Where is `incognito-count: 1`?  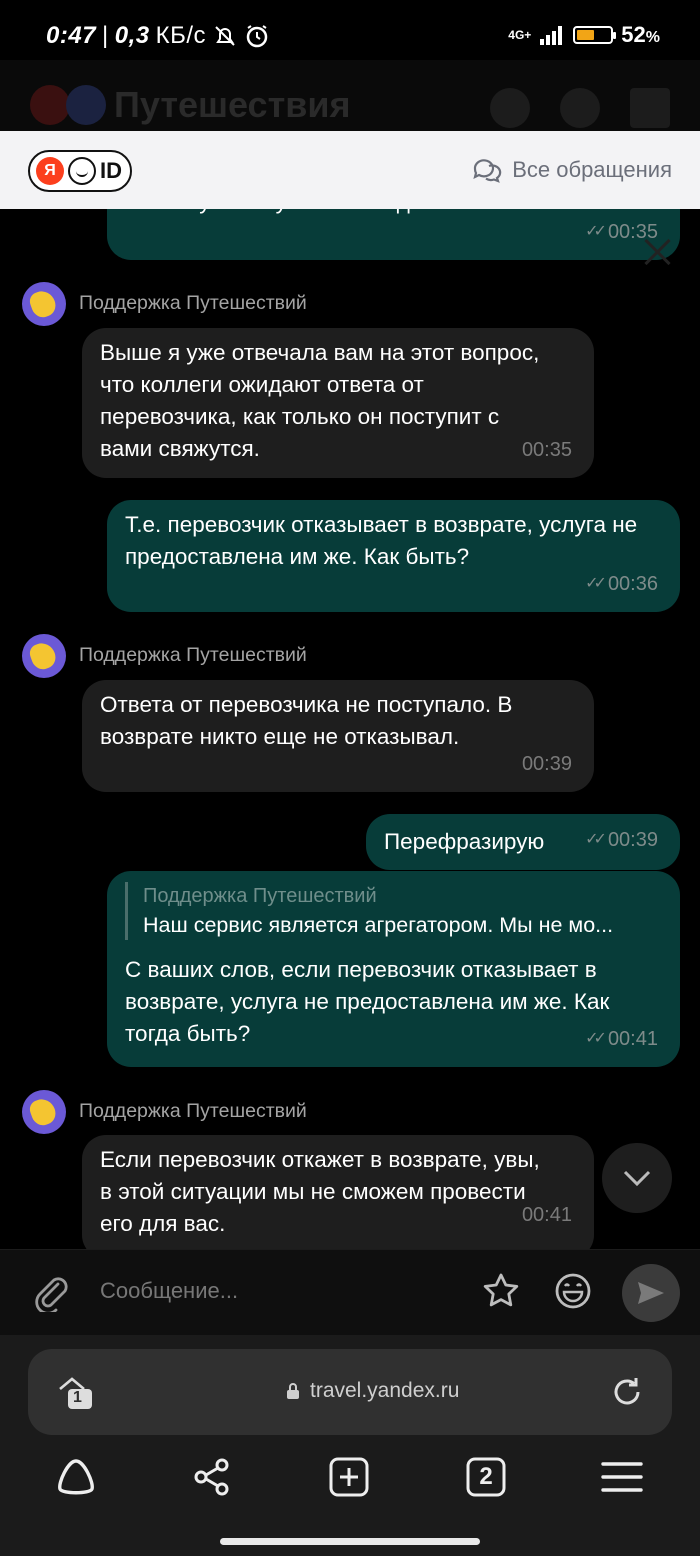
incognito-count: 1 is located at coordinates (77, 1397).